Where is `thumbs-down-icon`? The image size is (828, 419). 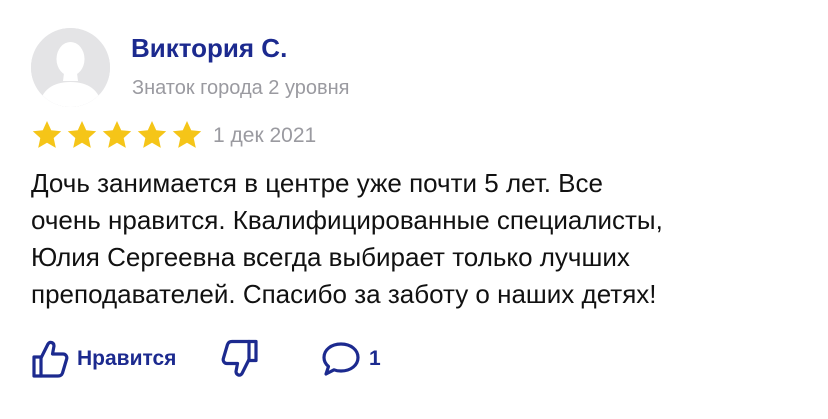
thumbs-down-icon is located at coordinates (239, 358).